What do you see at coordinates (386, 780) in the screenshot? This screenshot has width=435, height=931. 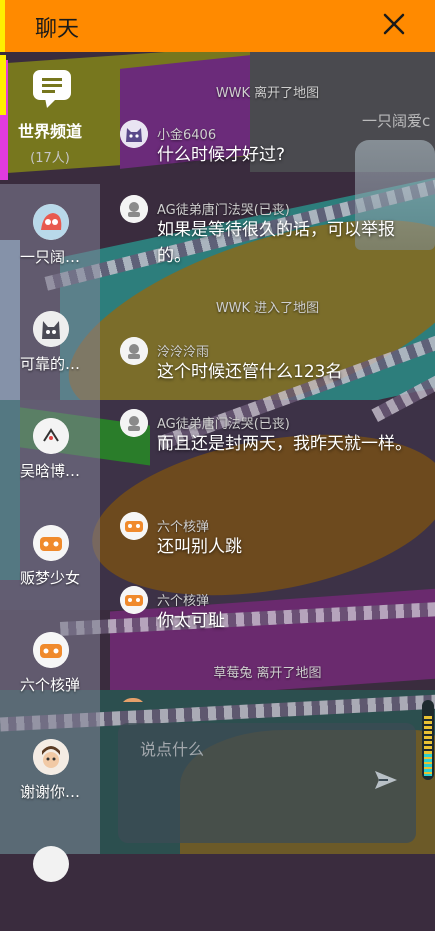 I see `send-icon` at bounding box center [386, 780].